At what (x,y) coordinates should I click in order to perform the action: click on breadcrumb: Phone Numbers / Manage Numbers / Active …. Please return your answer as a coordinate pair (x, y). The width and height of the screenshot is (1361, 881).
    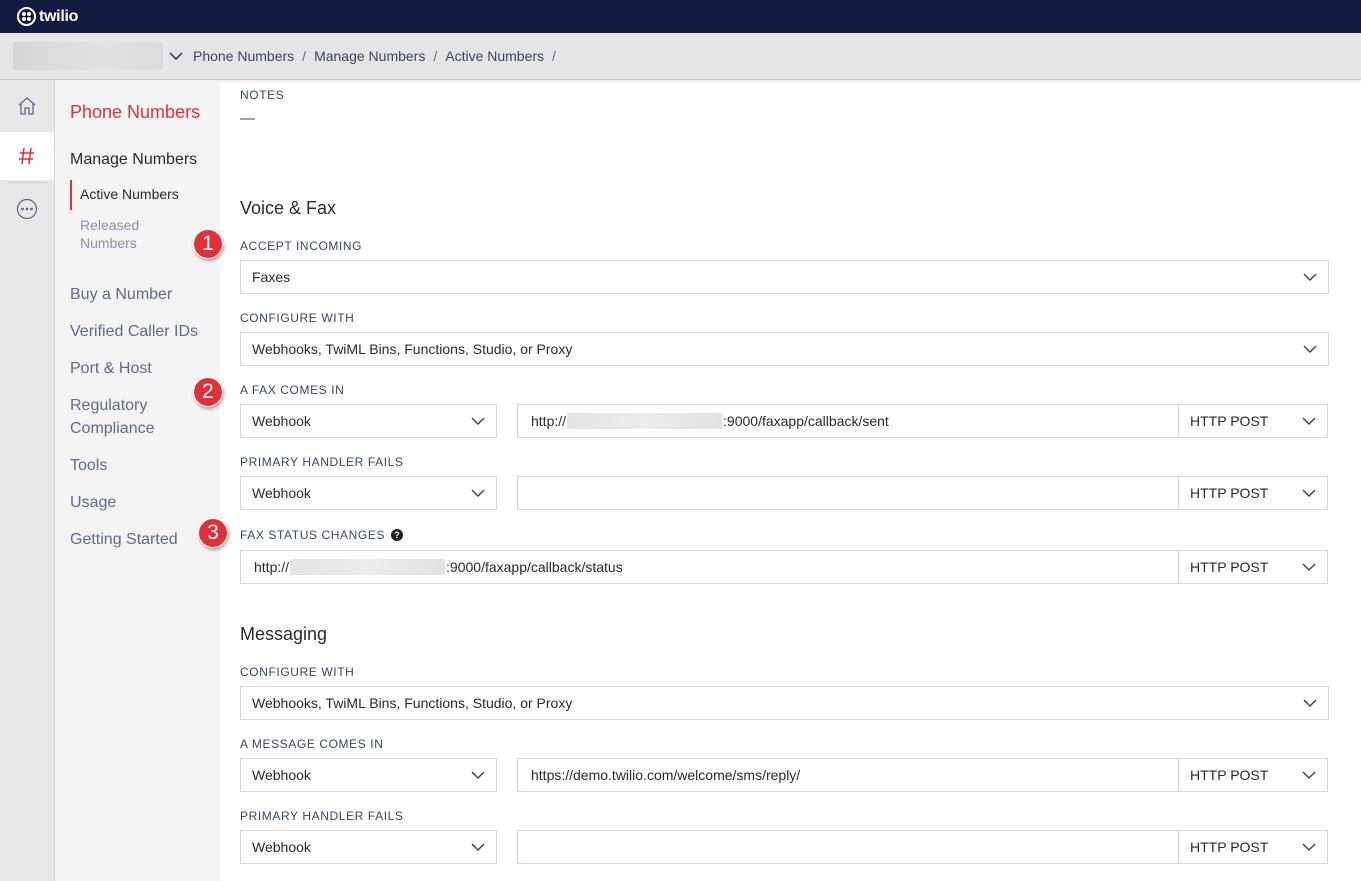
    Looking at the image, I should click on (378, 56).